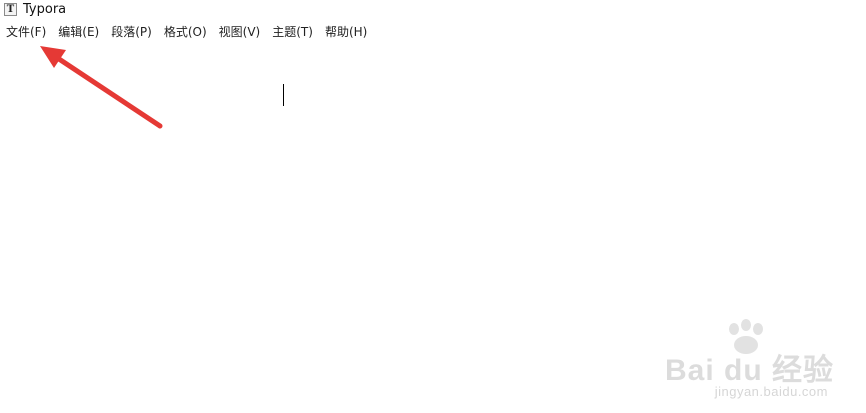 The width and height of the screenshot is (866, 413). What do you see at coordinates (26, 32) in the screenshot?
I see `menu-file: 文件(F)` at bounding box center [26, 32].